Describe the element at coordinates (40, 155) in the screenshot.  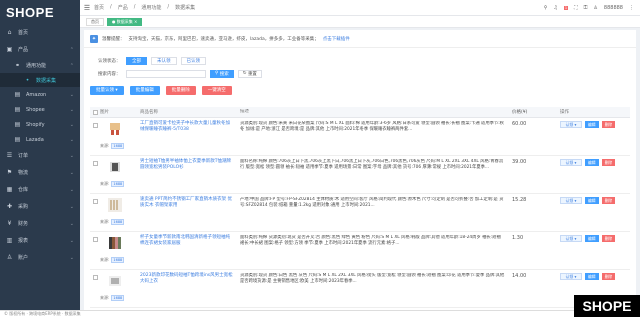
I see `sidebar-item-orders: ☰ 订单 ⌄` at that location.